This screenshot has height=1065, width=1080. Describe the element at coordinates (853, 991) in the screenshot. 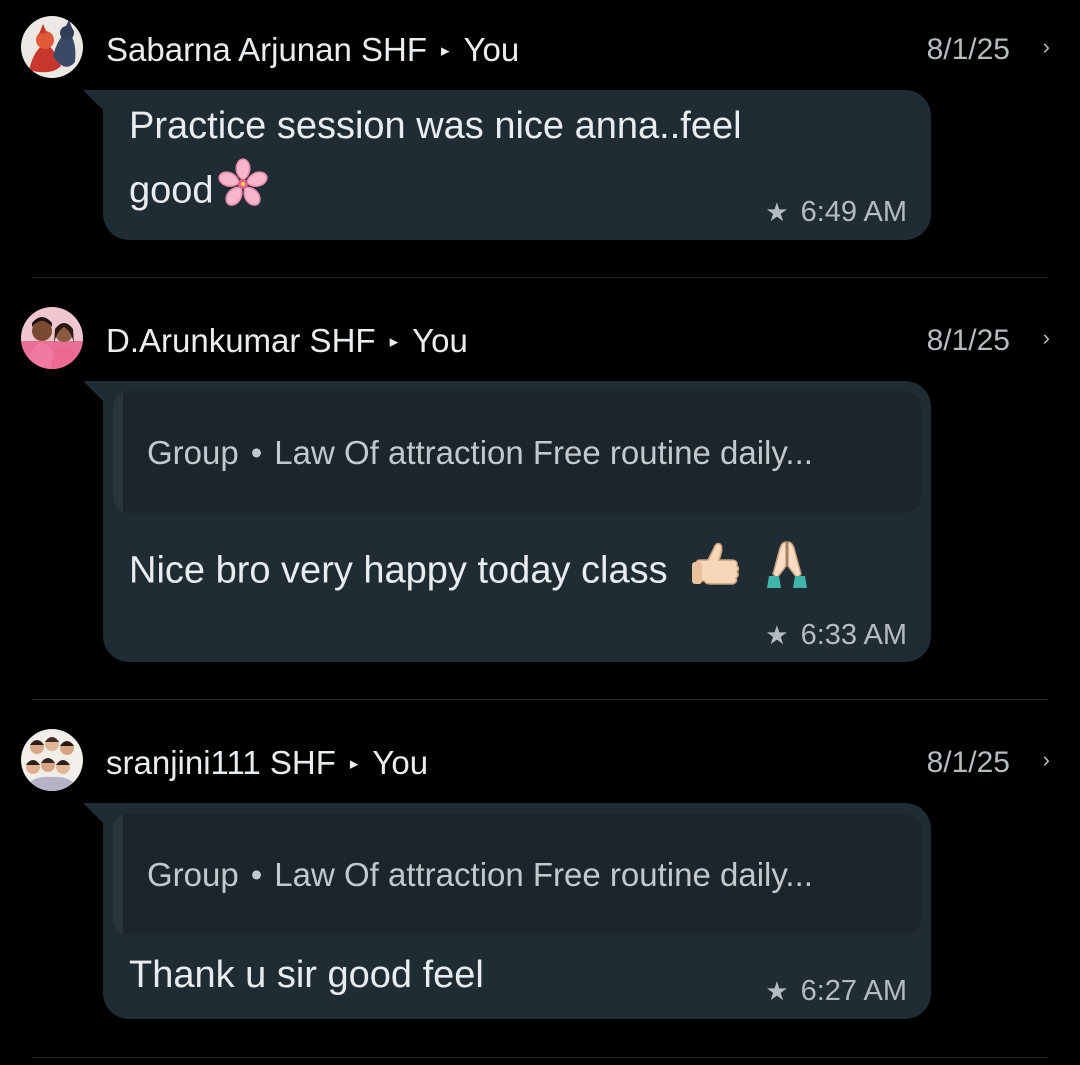

I see `message-time: 6:27 AM` at that location.